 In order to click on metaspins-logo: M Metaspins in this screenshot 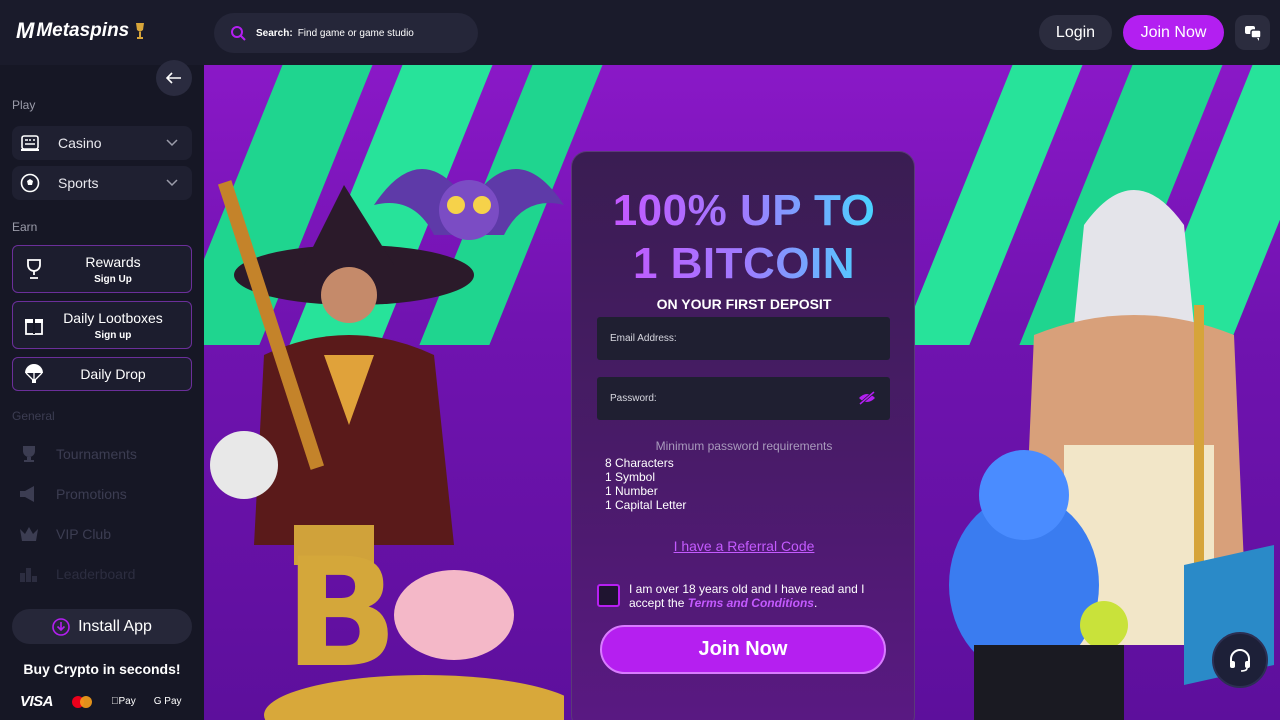, I will do `click(80, 31)`.